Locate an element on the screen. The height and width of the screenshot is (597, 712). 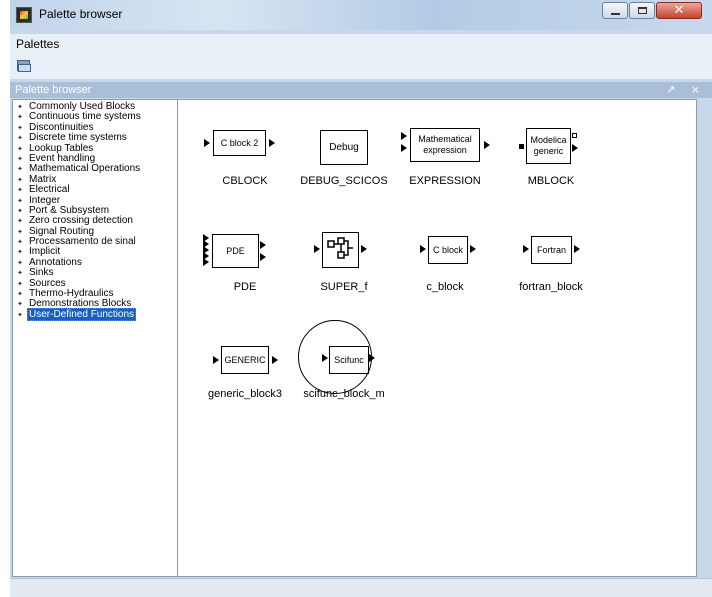
maximize-icon is located at coordinates (642, 10).